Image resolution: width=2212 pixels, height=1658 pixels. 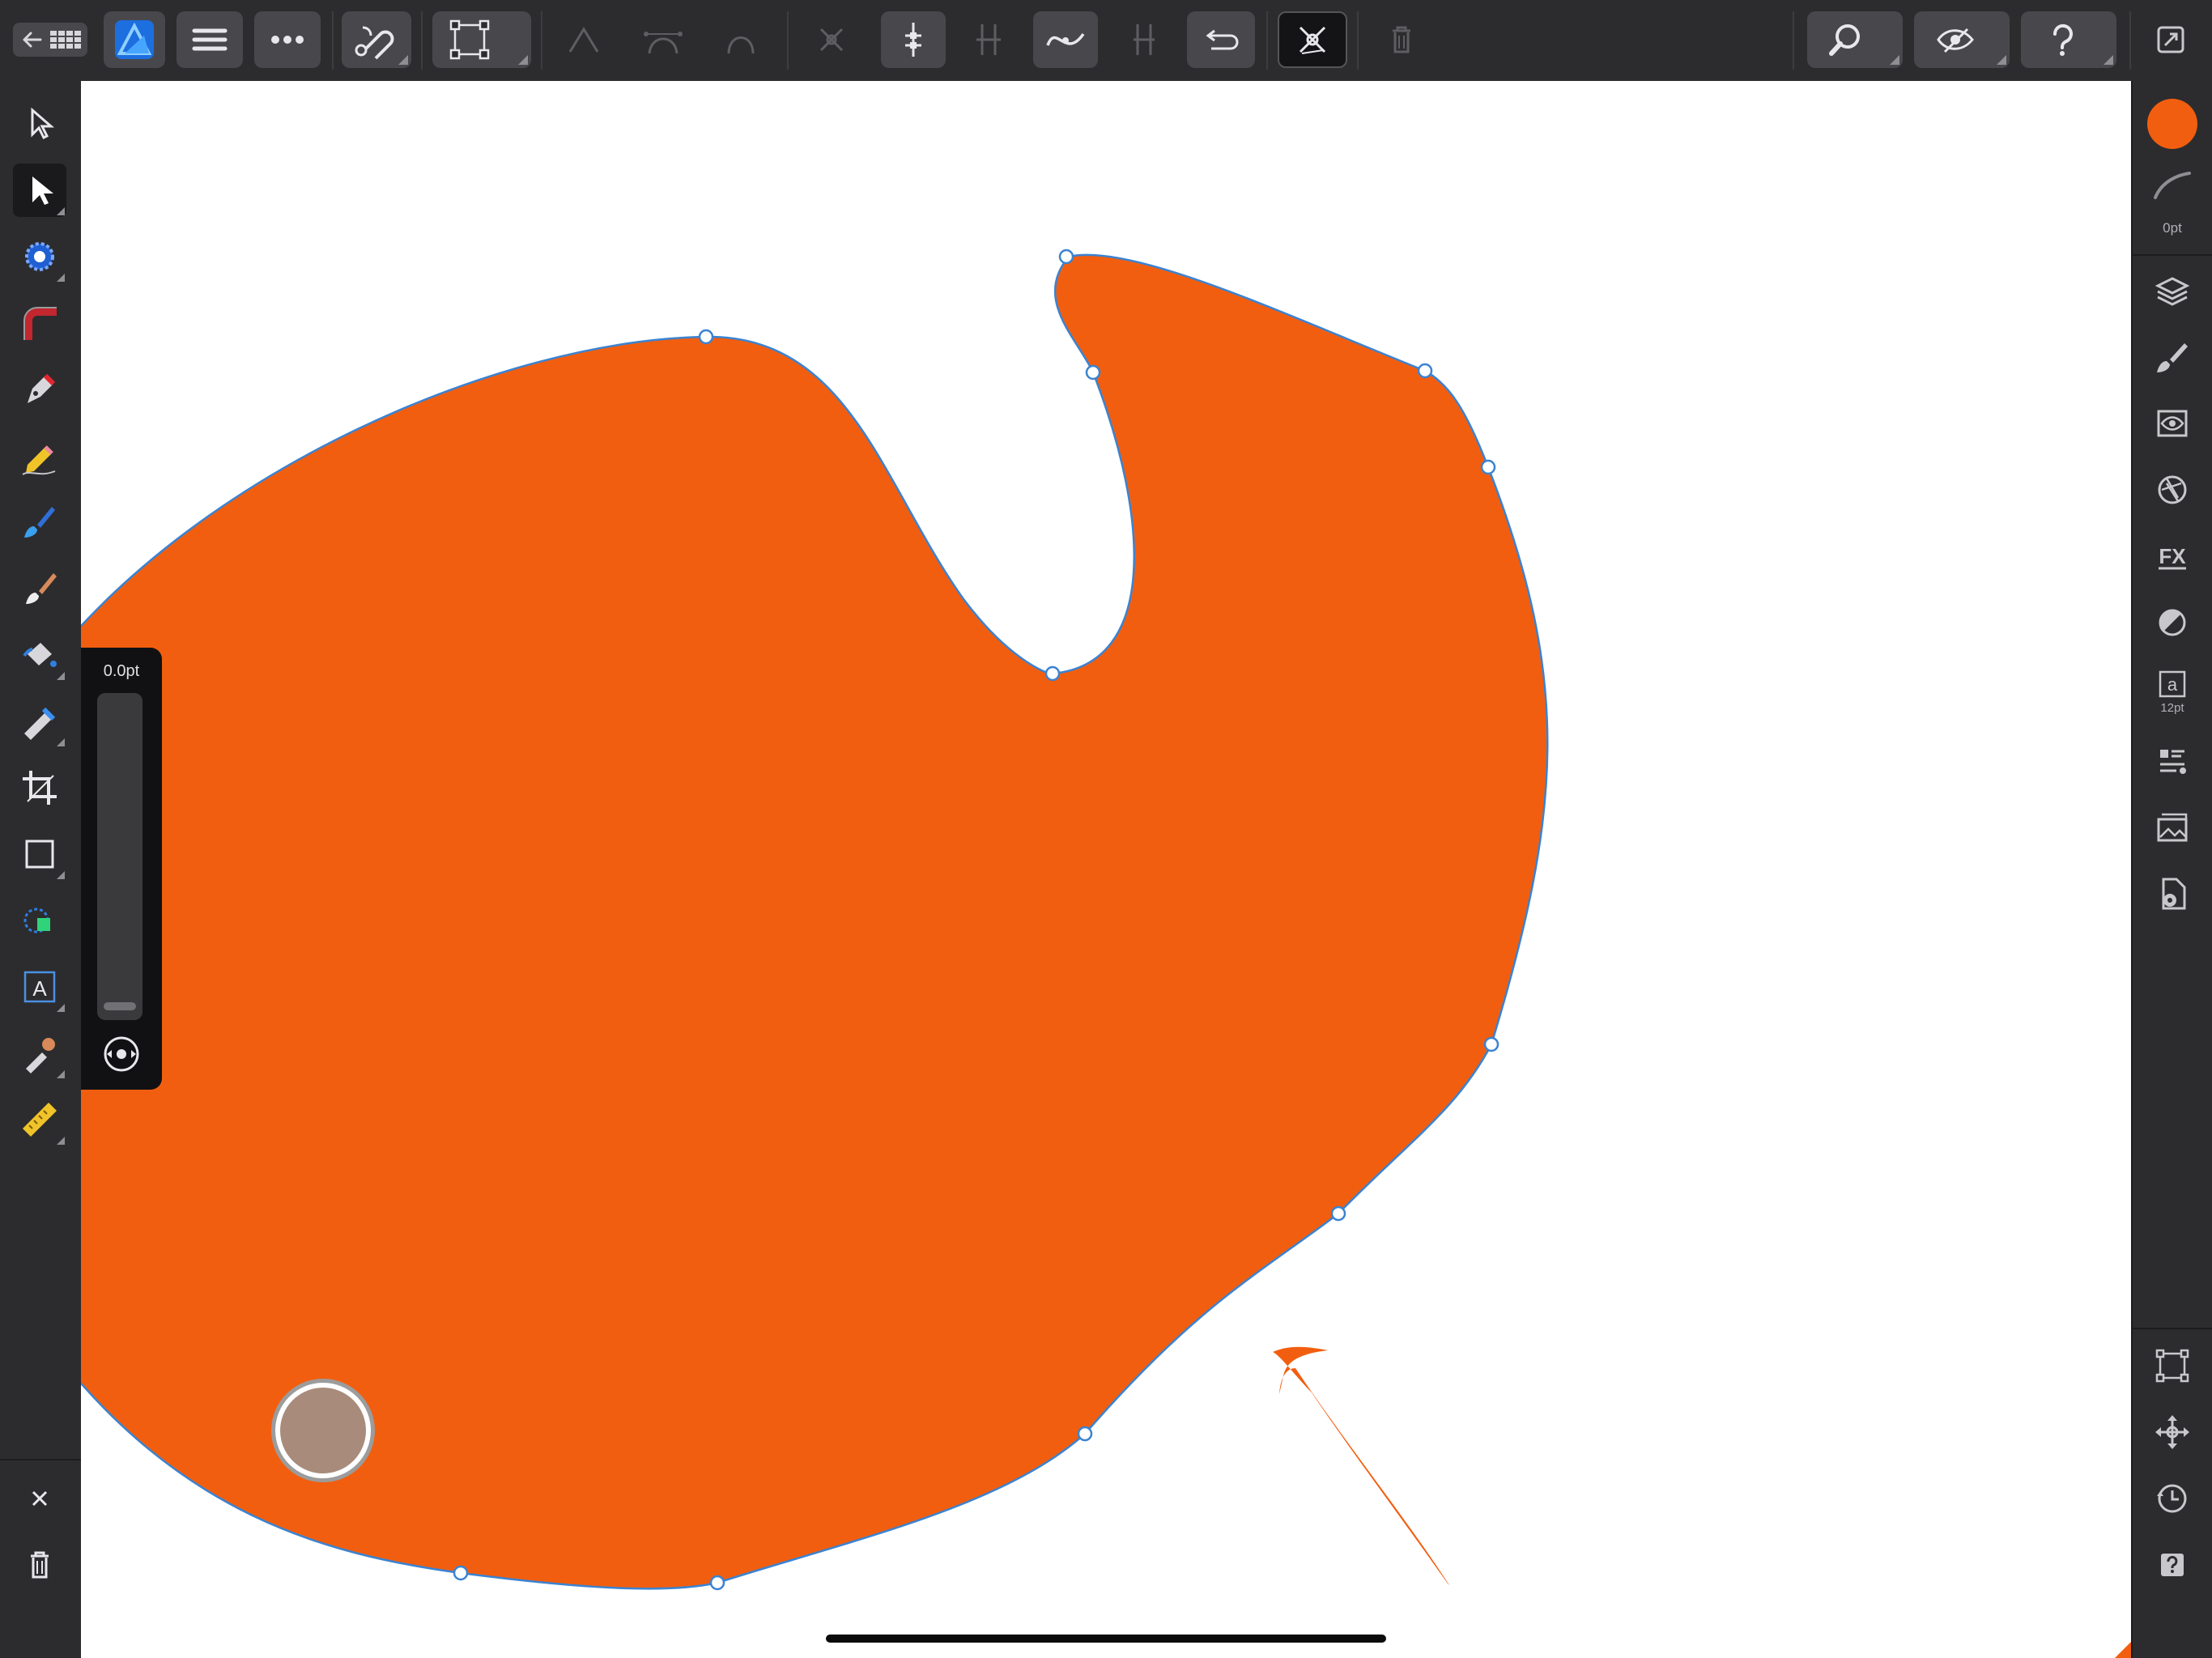 I want to click on corner-marker, so click(x=2123, y=1650).